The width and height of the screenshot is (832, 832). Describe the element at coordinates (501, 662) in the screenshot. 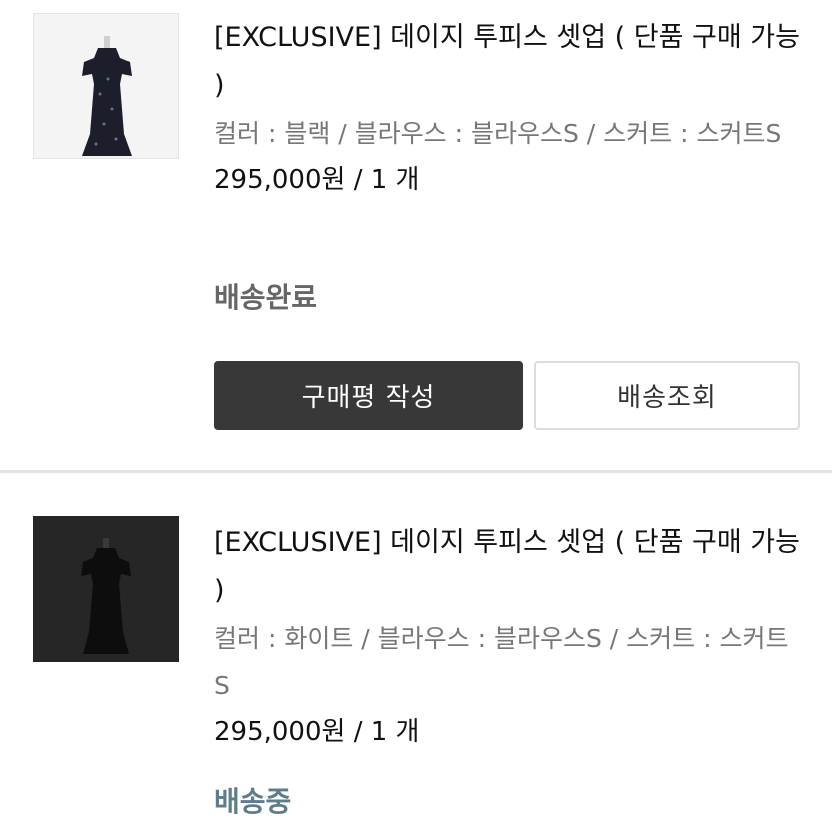

I see `product-option: 컬러 : 화이트 / 블라우스 : 블라우스S / 스커트 : 스커트S` at that location.